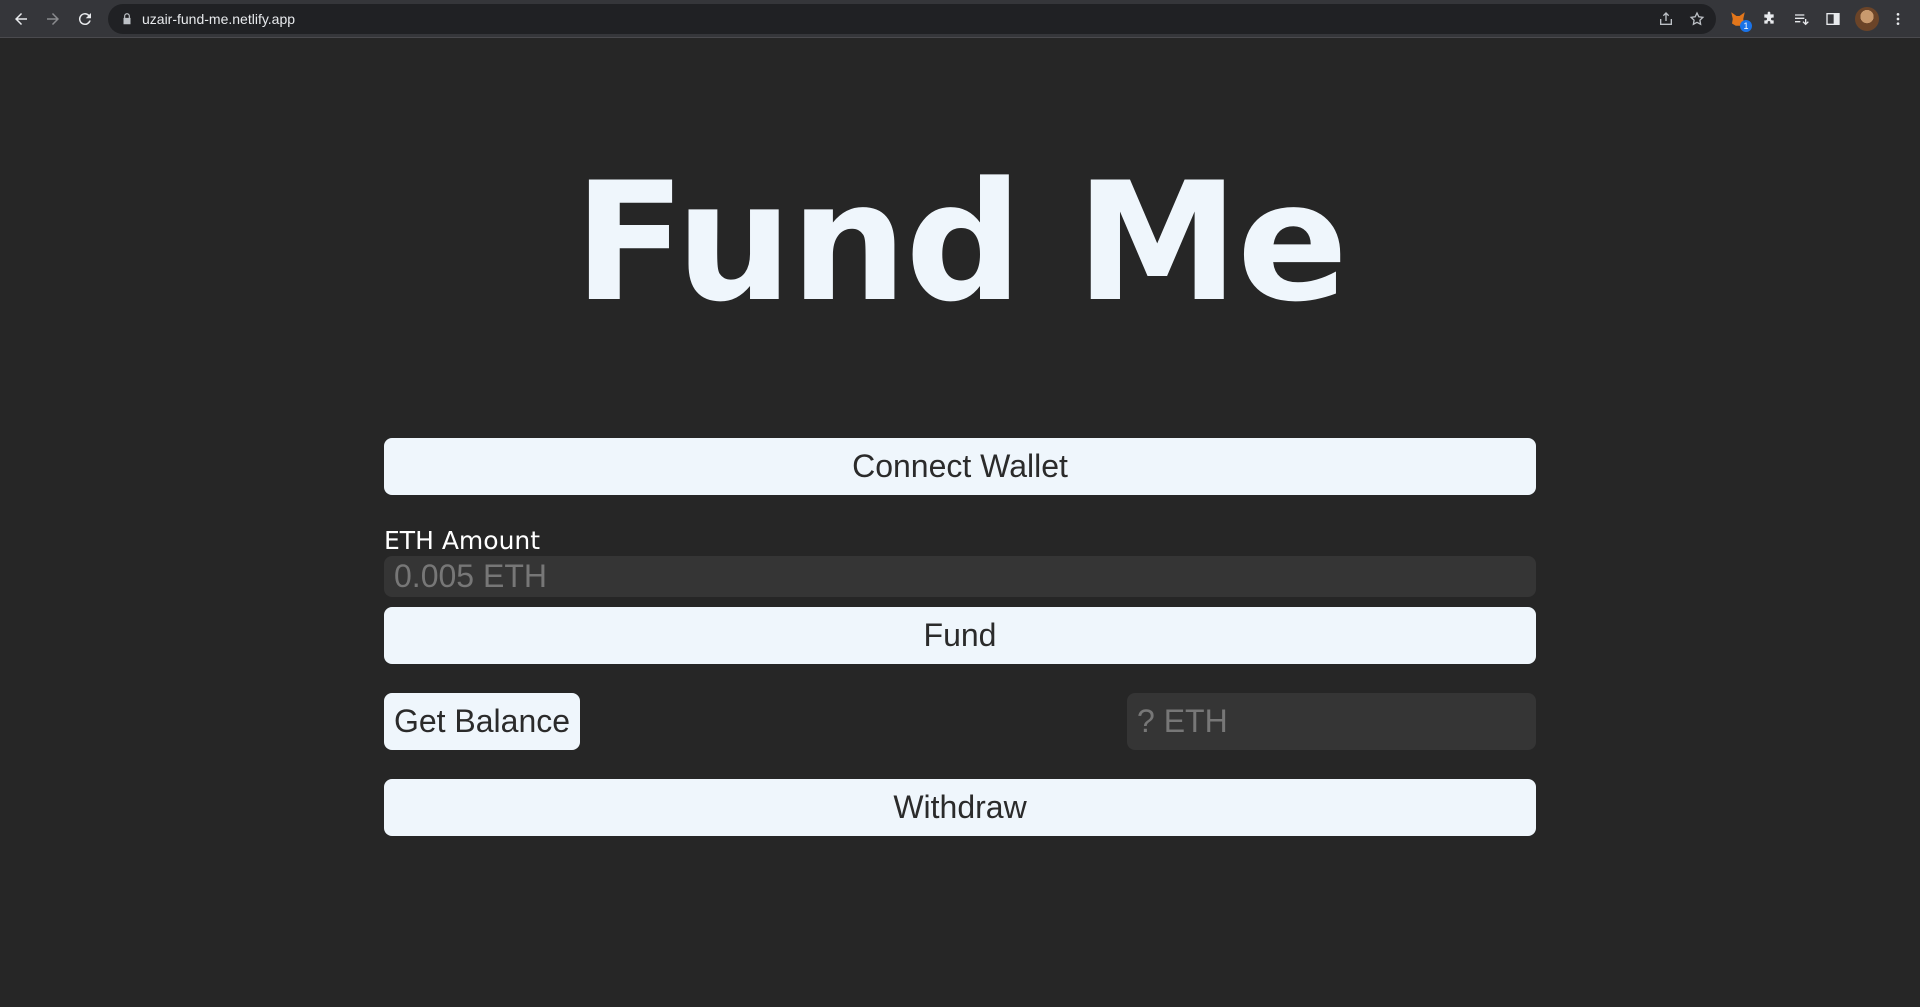 This screenshot has width=1920, height=1007. I want to click on forward-button, so click(53, 19).